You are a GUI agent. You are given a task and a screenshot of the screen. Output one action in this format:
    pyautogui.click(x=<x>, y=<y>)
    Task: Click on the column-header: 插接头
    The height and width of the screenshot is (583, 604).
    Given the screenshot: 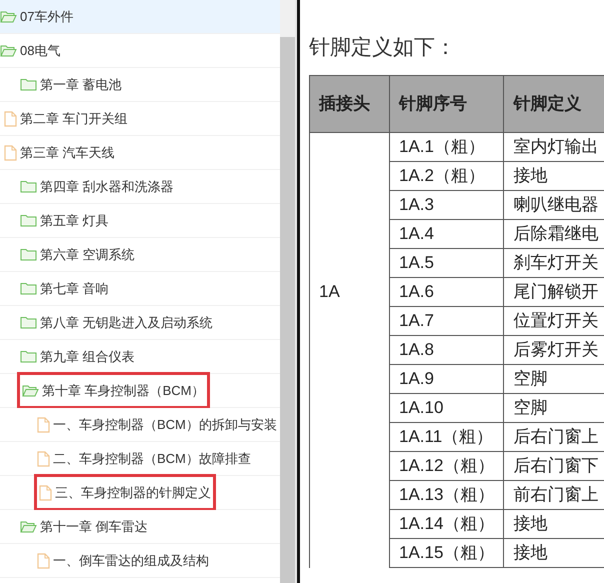 What is the action you would take?
    pyautogui.click(x=350, y=104)
    